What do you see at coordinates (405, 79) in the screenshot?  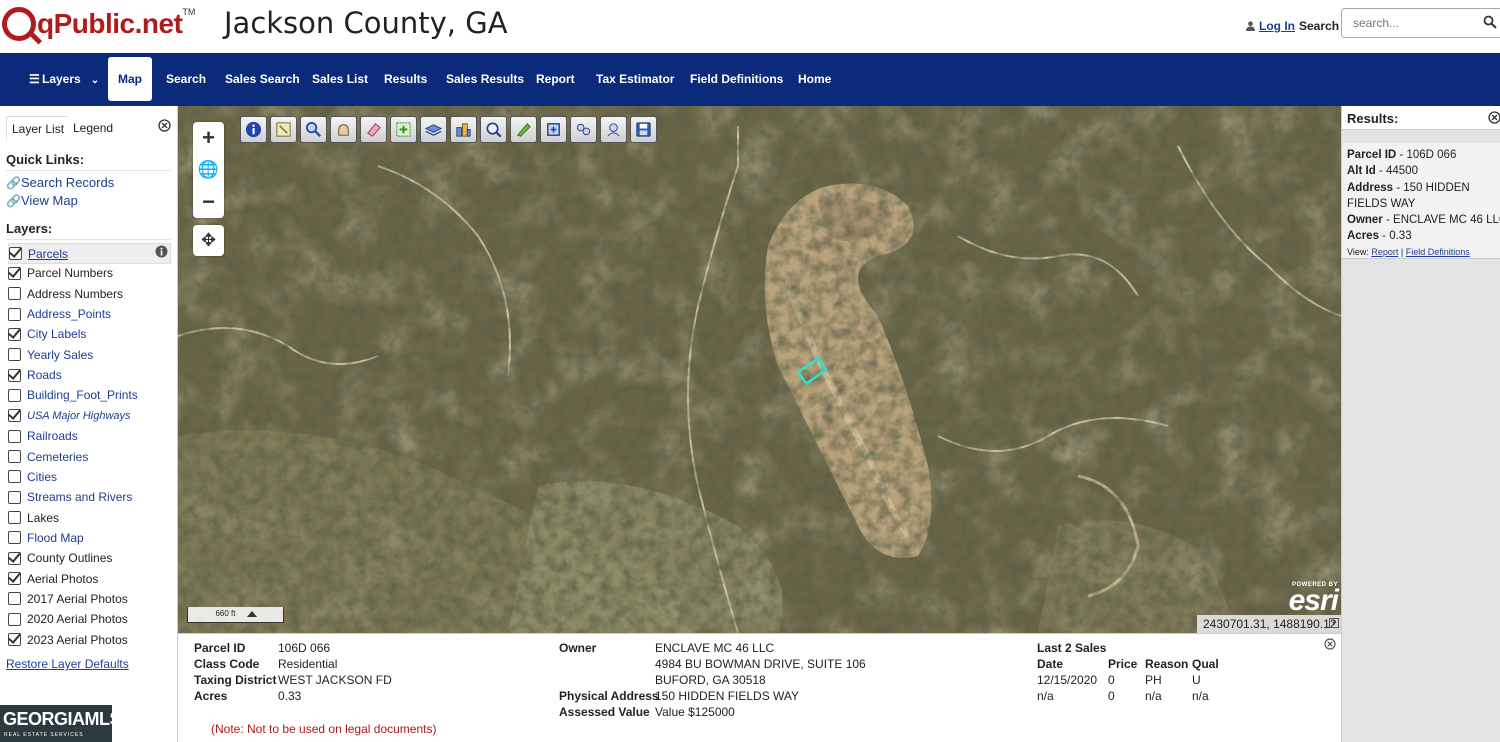 I see `nav-results: Results` at bounding box center [405, 79].